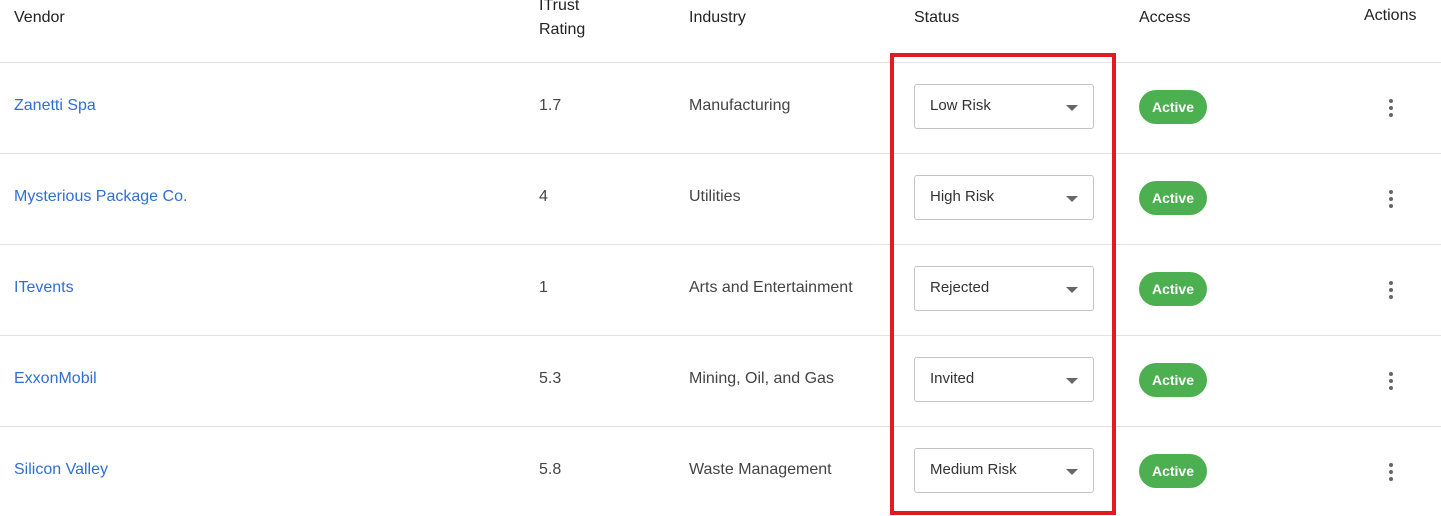  I want to click on status-select: Rejected, so click(1004, 288).